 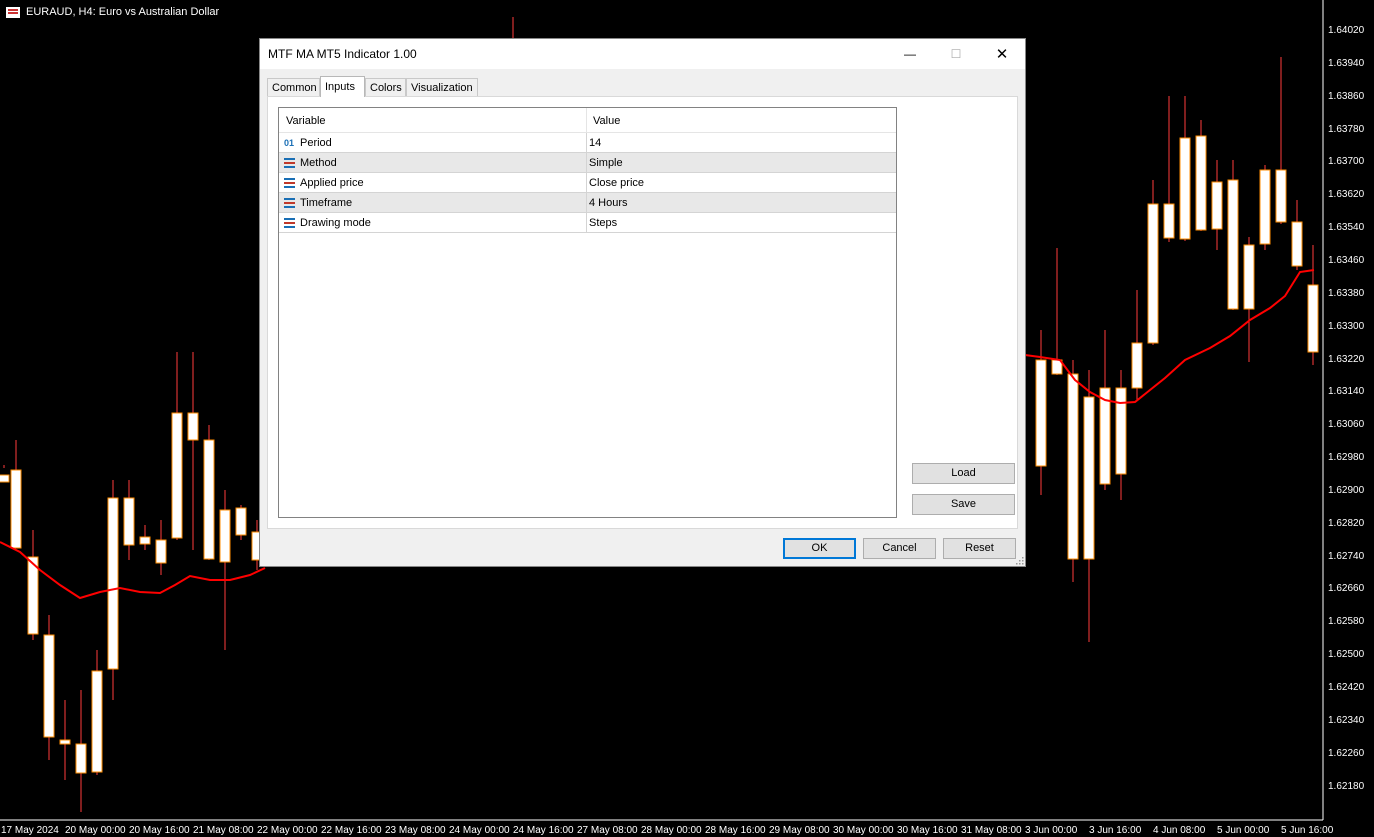 I want to click on price-label: 1.63140, so click(x=1346, y=392).